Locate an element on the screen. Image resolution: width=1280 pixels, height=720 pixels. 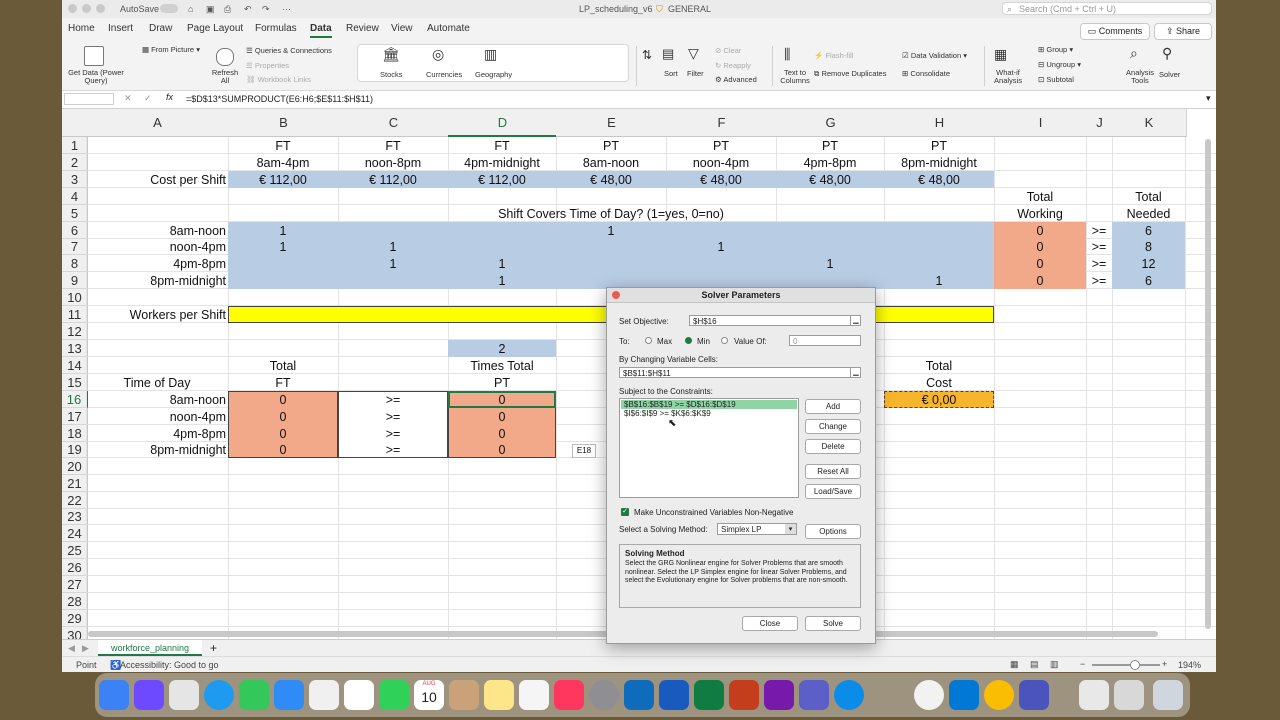
cell-b17: 0 is located at coordinates (283, 417).